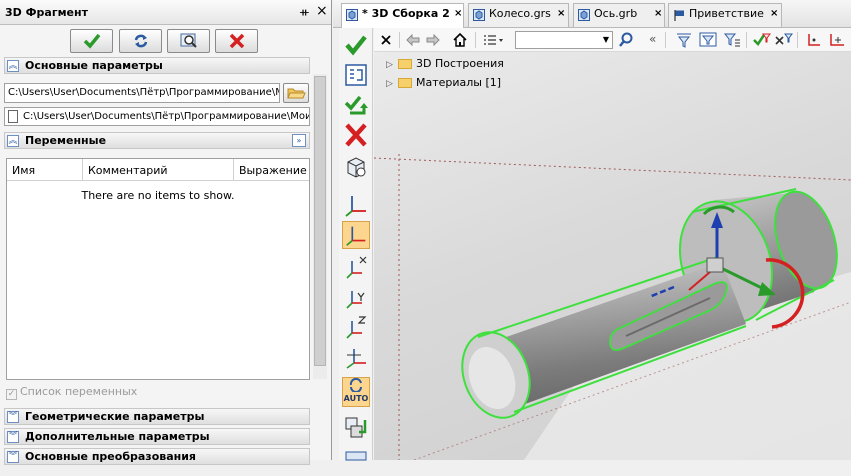  What do you see at coordinates (564, 40) in the screenshot?
I see `filter-combobox: ▼` at bounding box center [564, 40].